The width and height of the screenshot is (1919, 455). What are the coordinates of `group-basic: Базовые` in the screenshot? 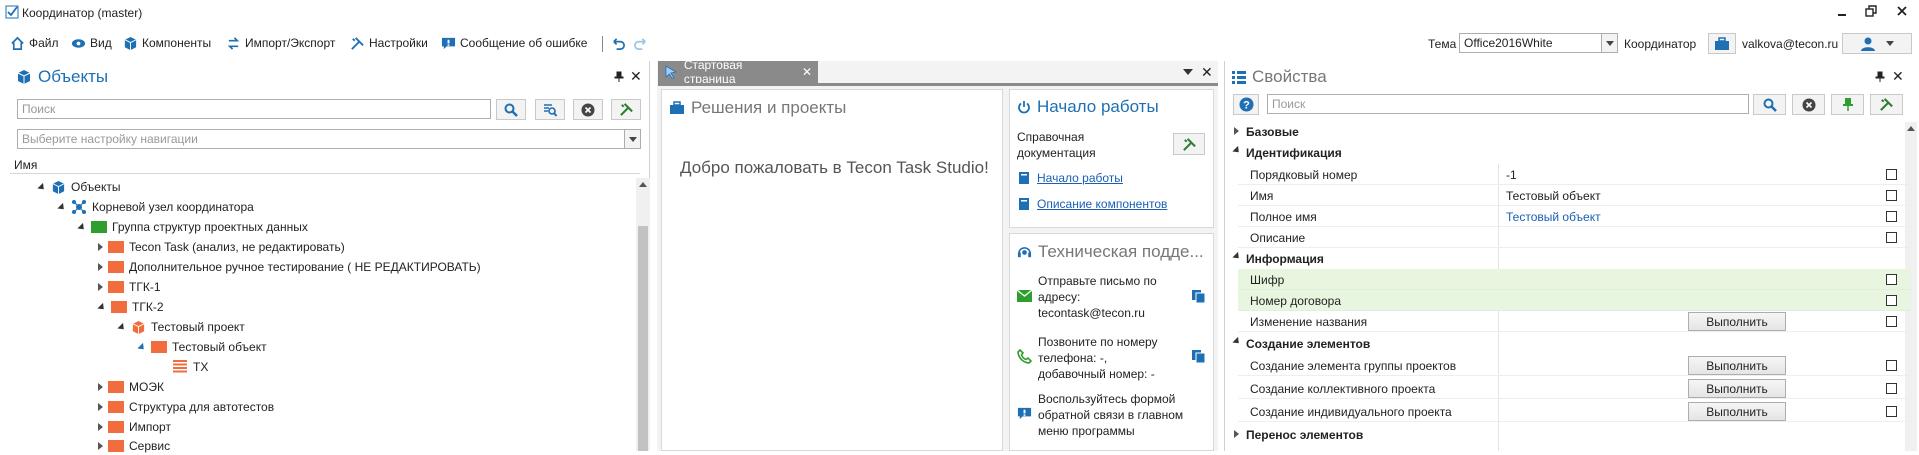 It's located at (1570, 131).